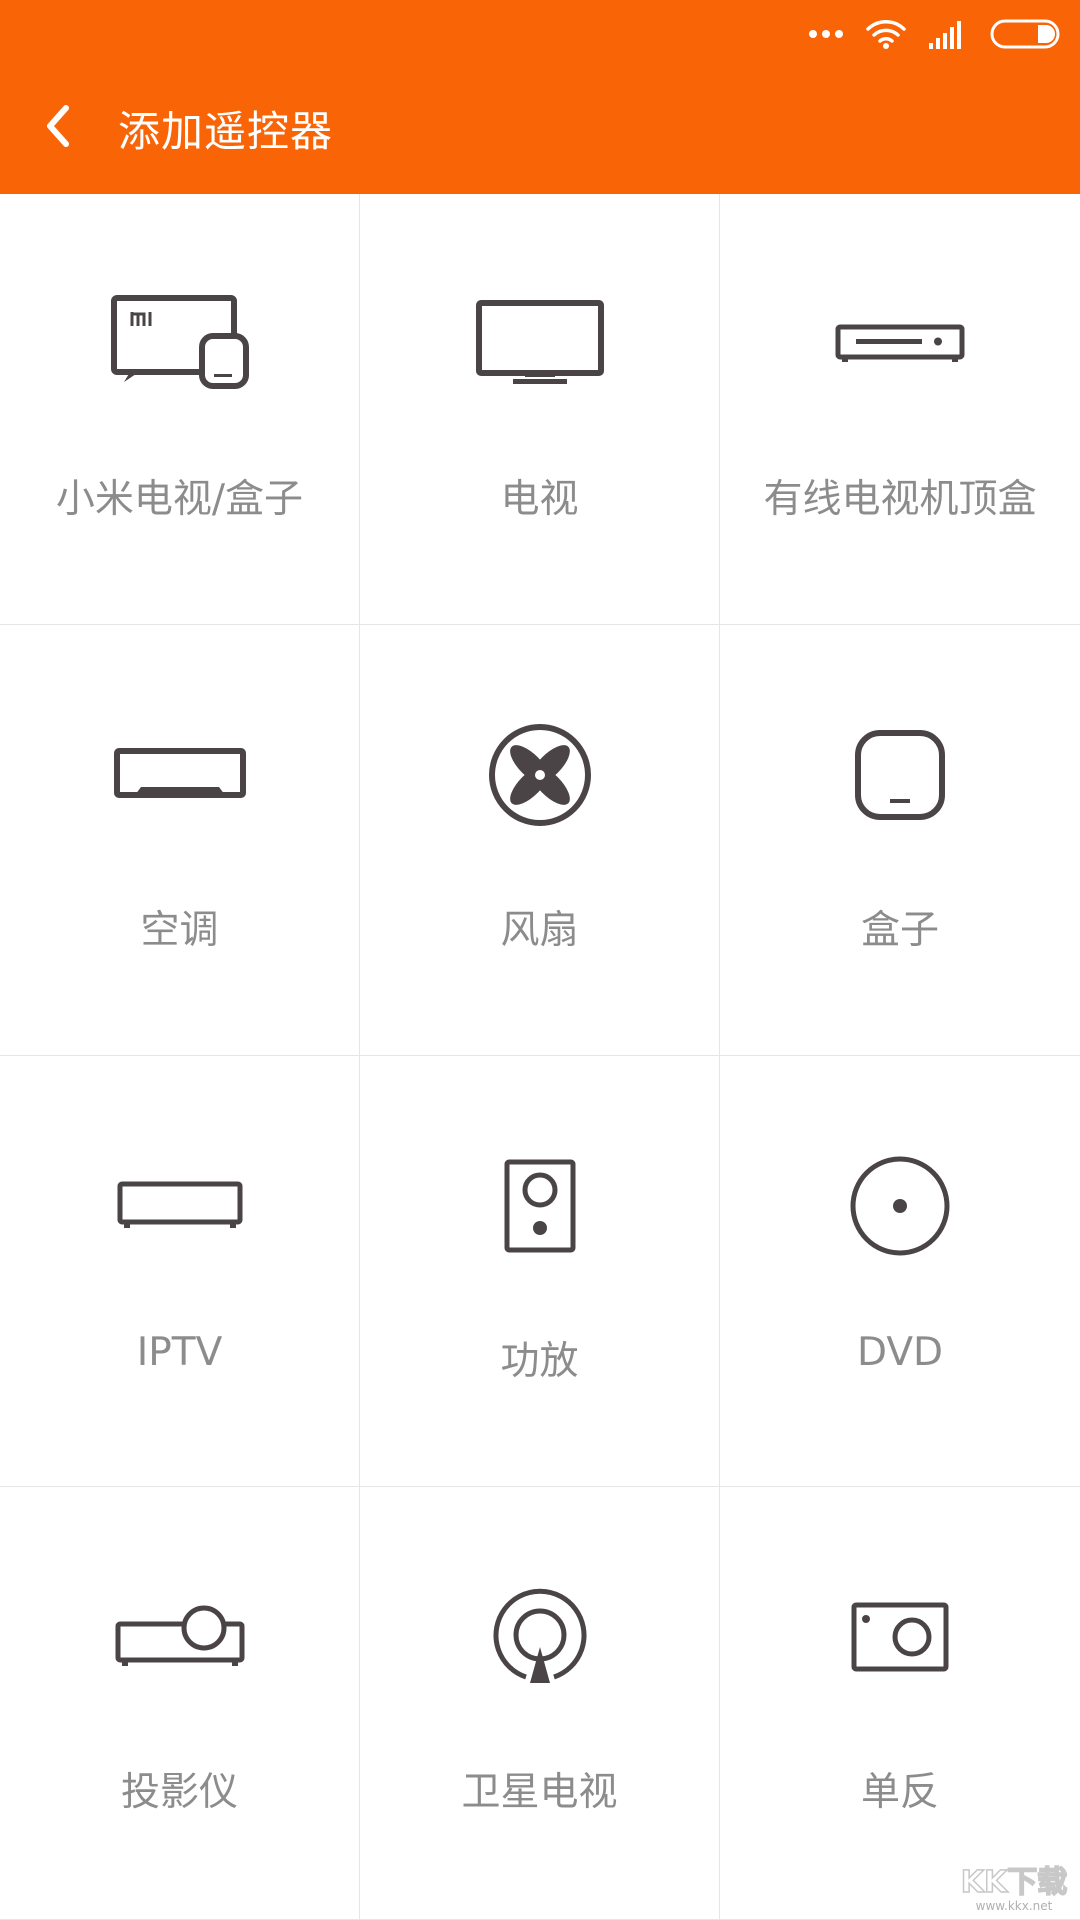 This screenshot has height=1920, width=1080. What do you see at coordinates (539, 1361) in the screenshot?
I see `device-label: 功放` at bounding box center [539, 1361].